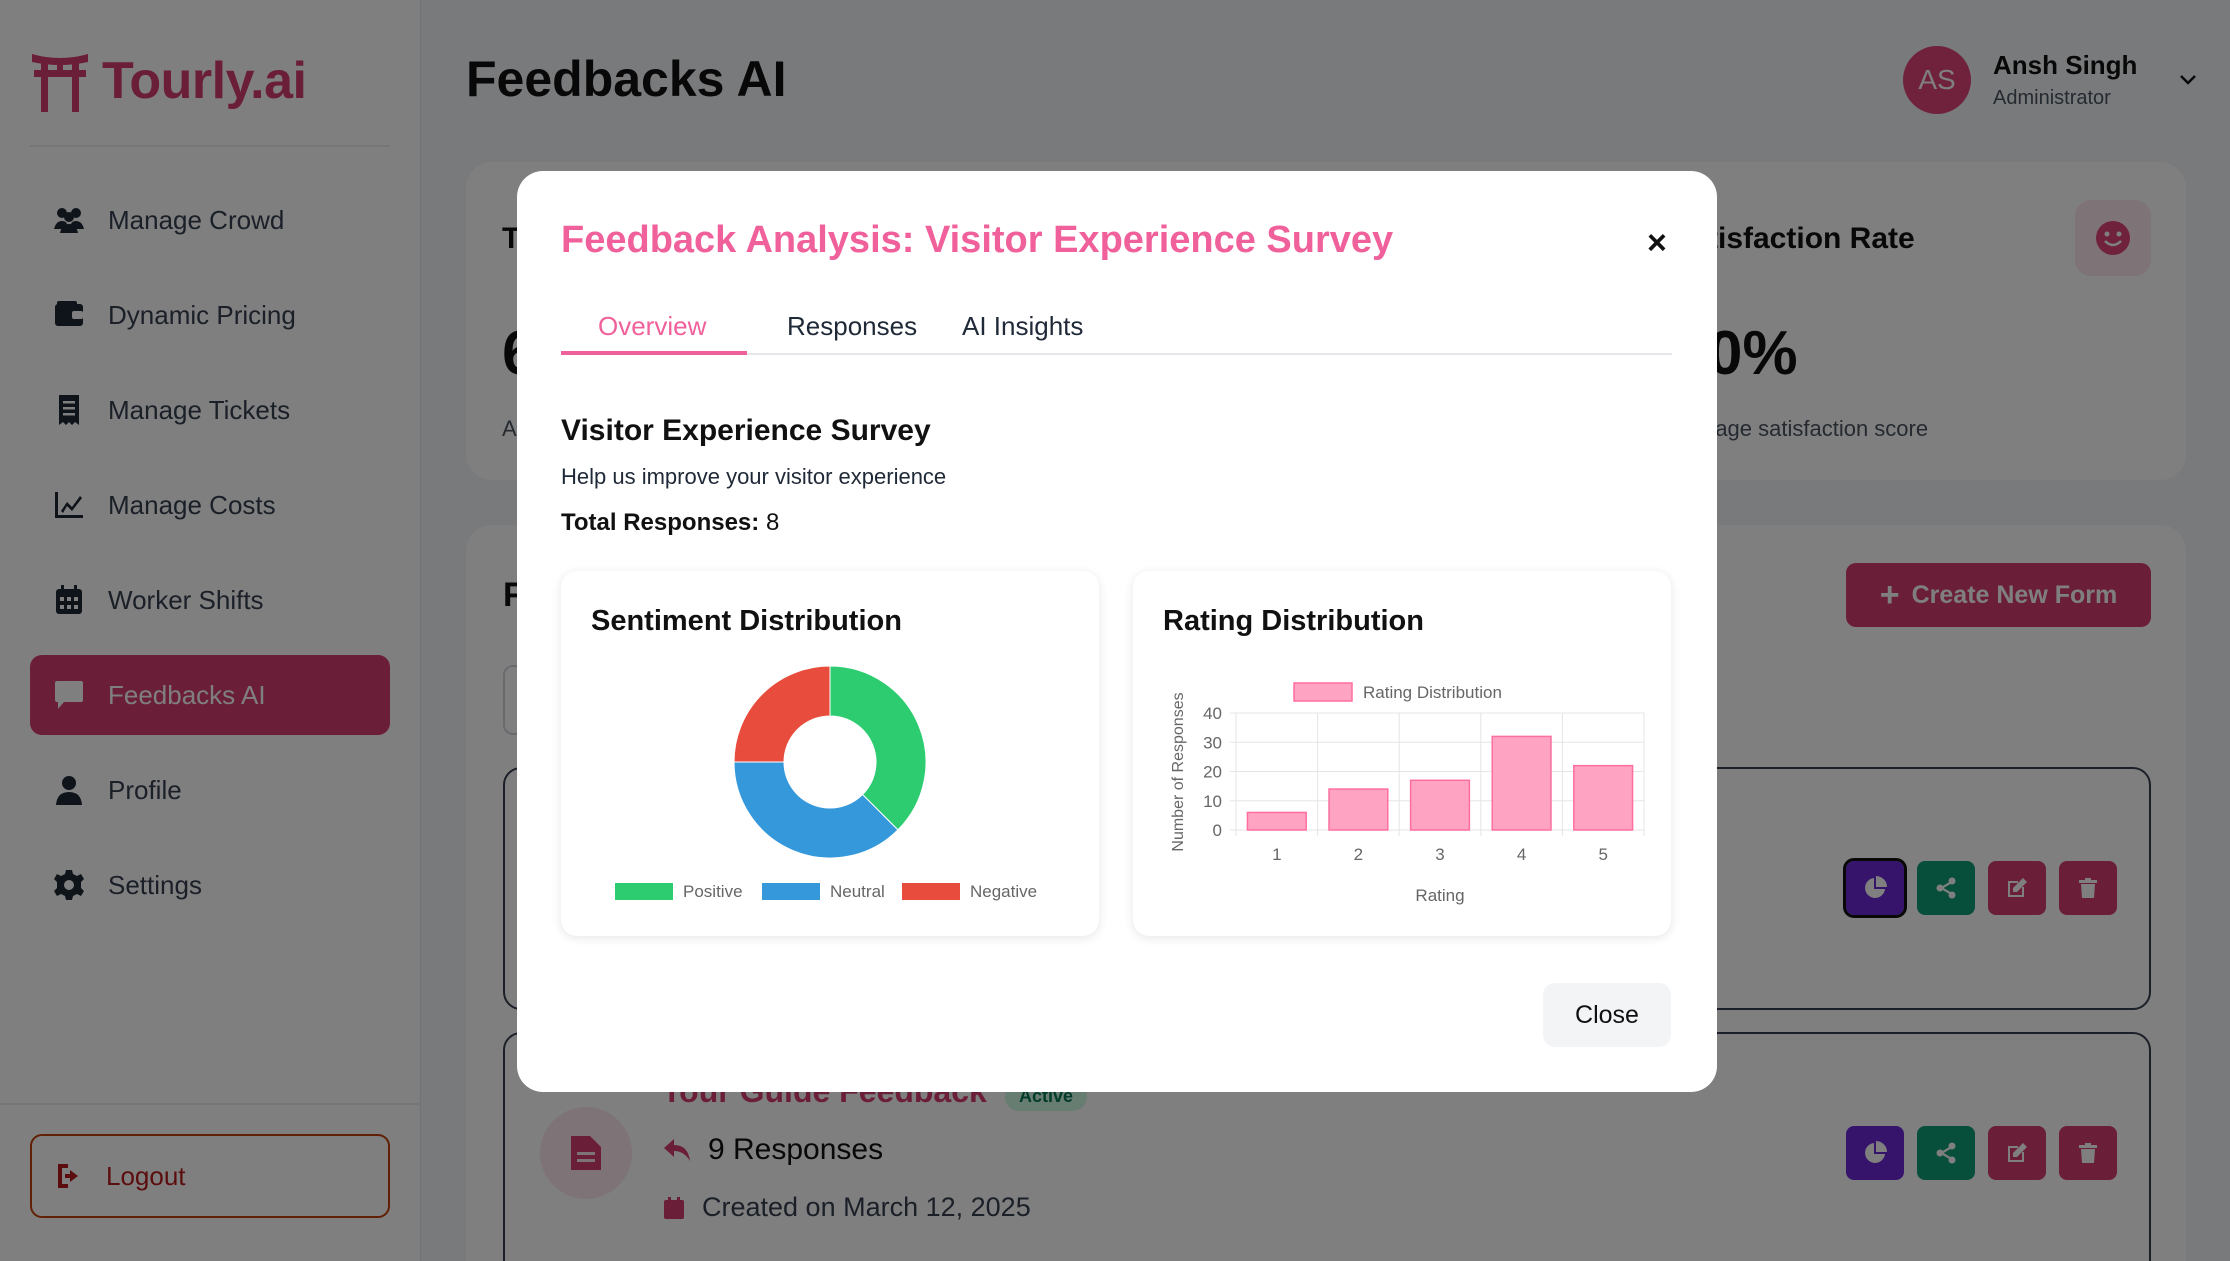  What do you see at coordinates (1212, 713) in the screenshot?
I see `y-tick-label: 40` at bounding box center [1212, 713].